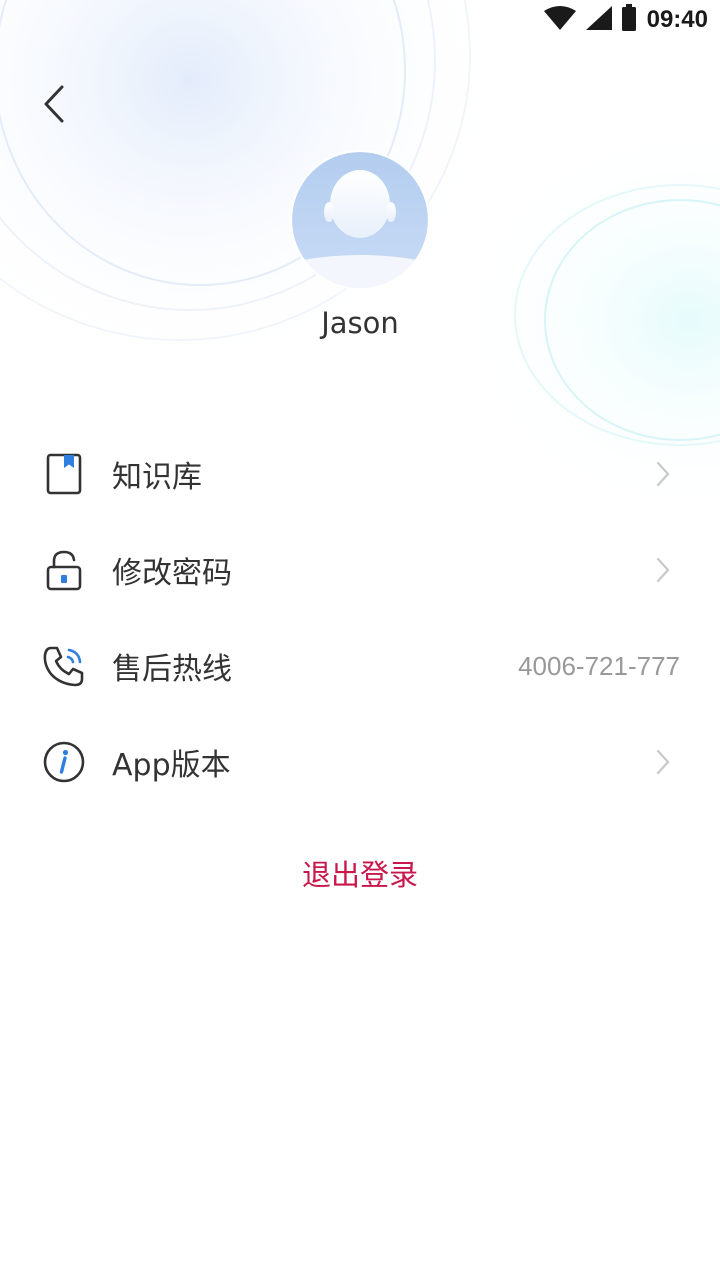 The image size is (720, 1280). Describe the element at coordinates (64, 666) in the screenshot. I see `phone-icon` at that location.